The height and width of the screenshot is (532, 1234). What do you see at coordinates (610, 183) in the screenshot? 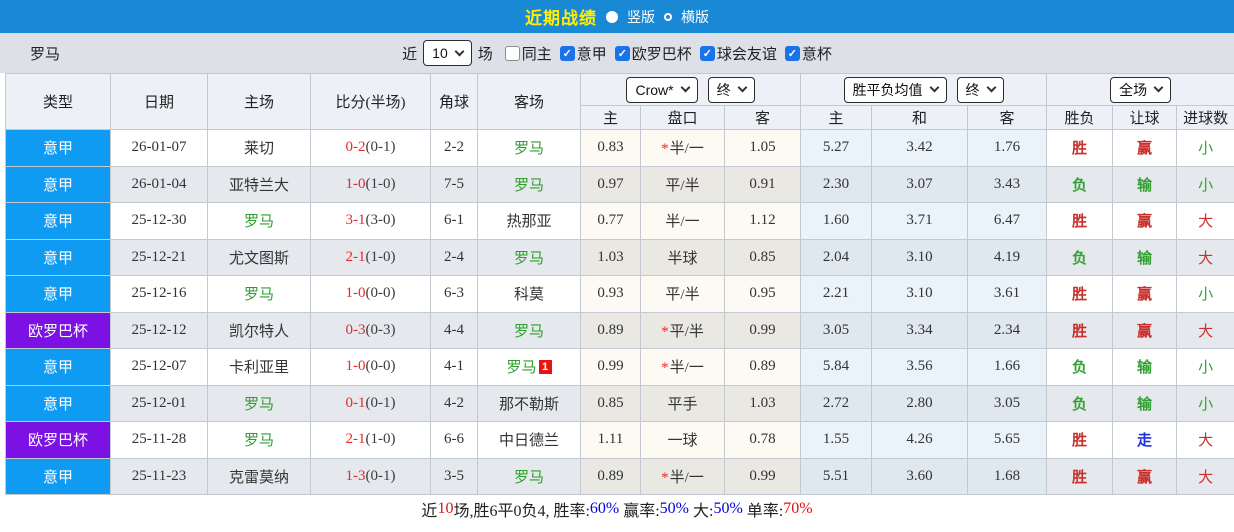
I see `odds-home: 0.97` at bounding box center [610, 183].